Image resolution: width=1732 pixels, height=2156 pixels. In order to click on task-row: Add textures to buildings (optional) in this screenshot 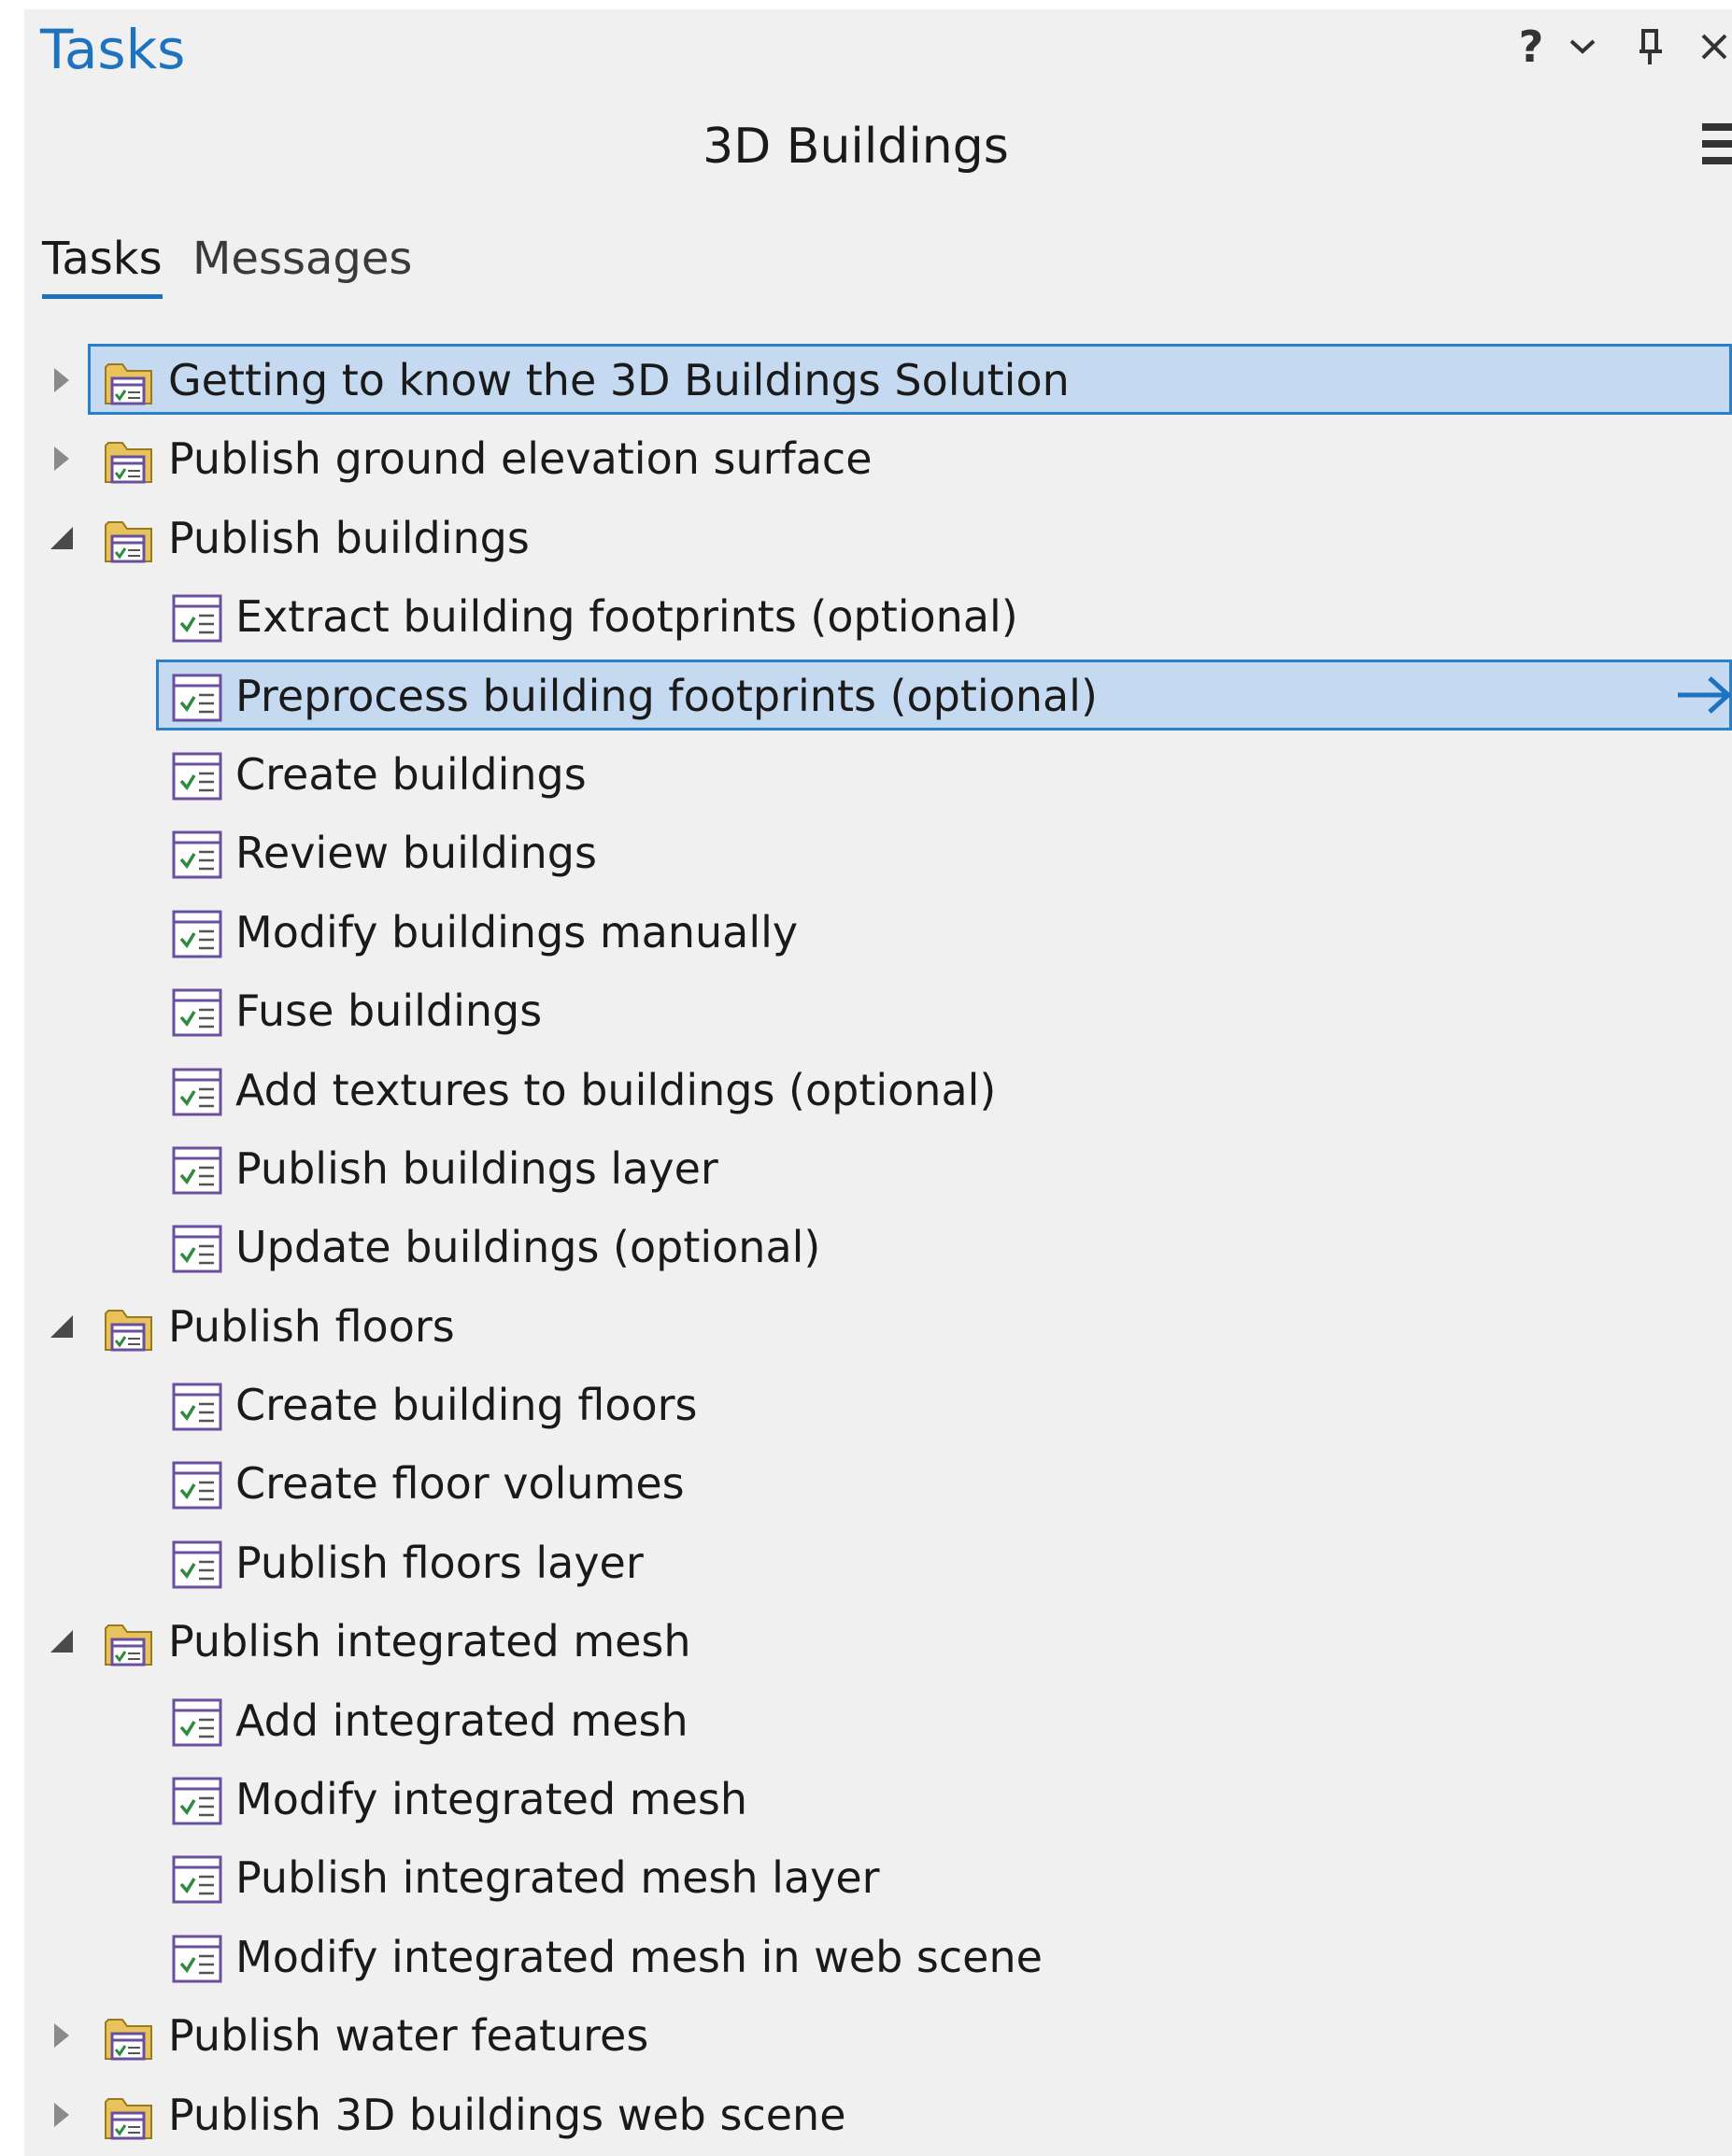, I will do `click(878, 1090)`.